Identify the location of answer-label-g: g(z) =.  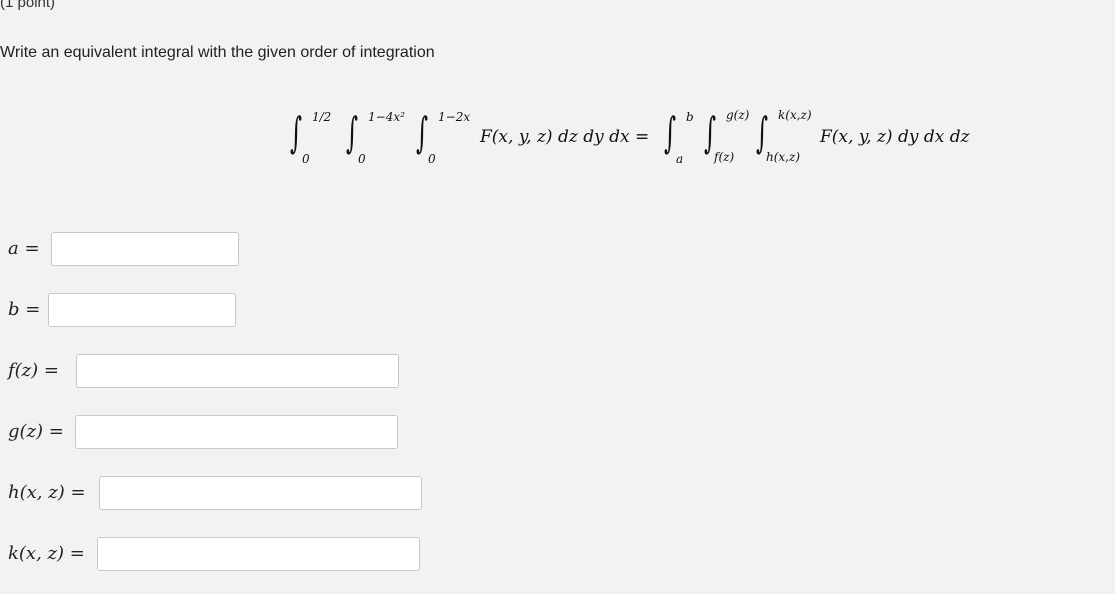
(36, 431).